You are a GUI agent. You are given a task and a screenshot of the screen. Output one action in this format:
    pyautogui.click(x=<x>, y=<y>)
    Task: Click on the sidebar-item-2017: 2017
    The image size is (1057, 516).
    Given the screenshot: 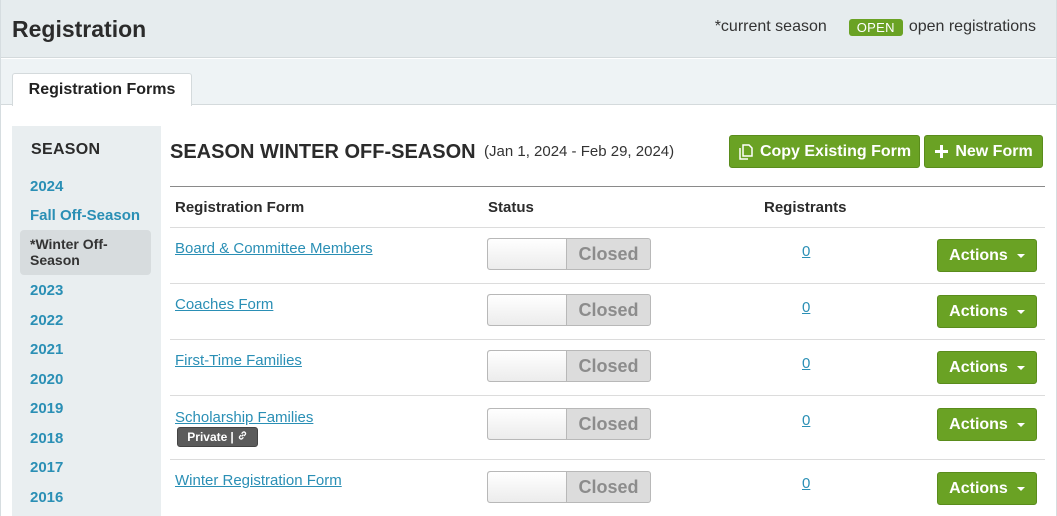 What is the action you would take?
    pyautogui.click(x=46, y=467)
    